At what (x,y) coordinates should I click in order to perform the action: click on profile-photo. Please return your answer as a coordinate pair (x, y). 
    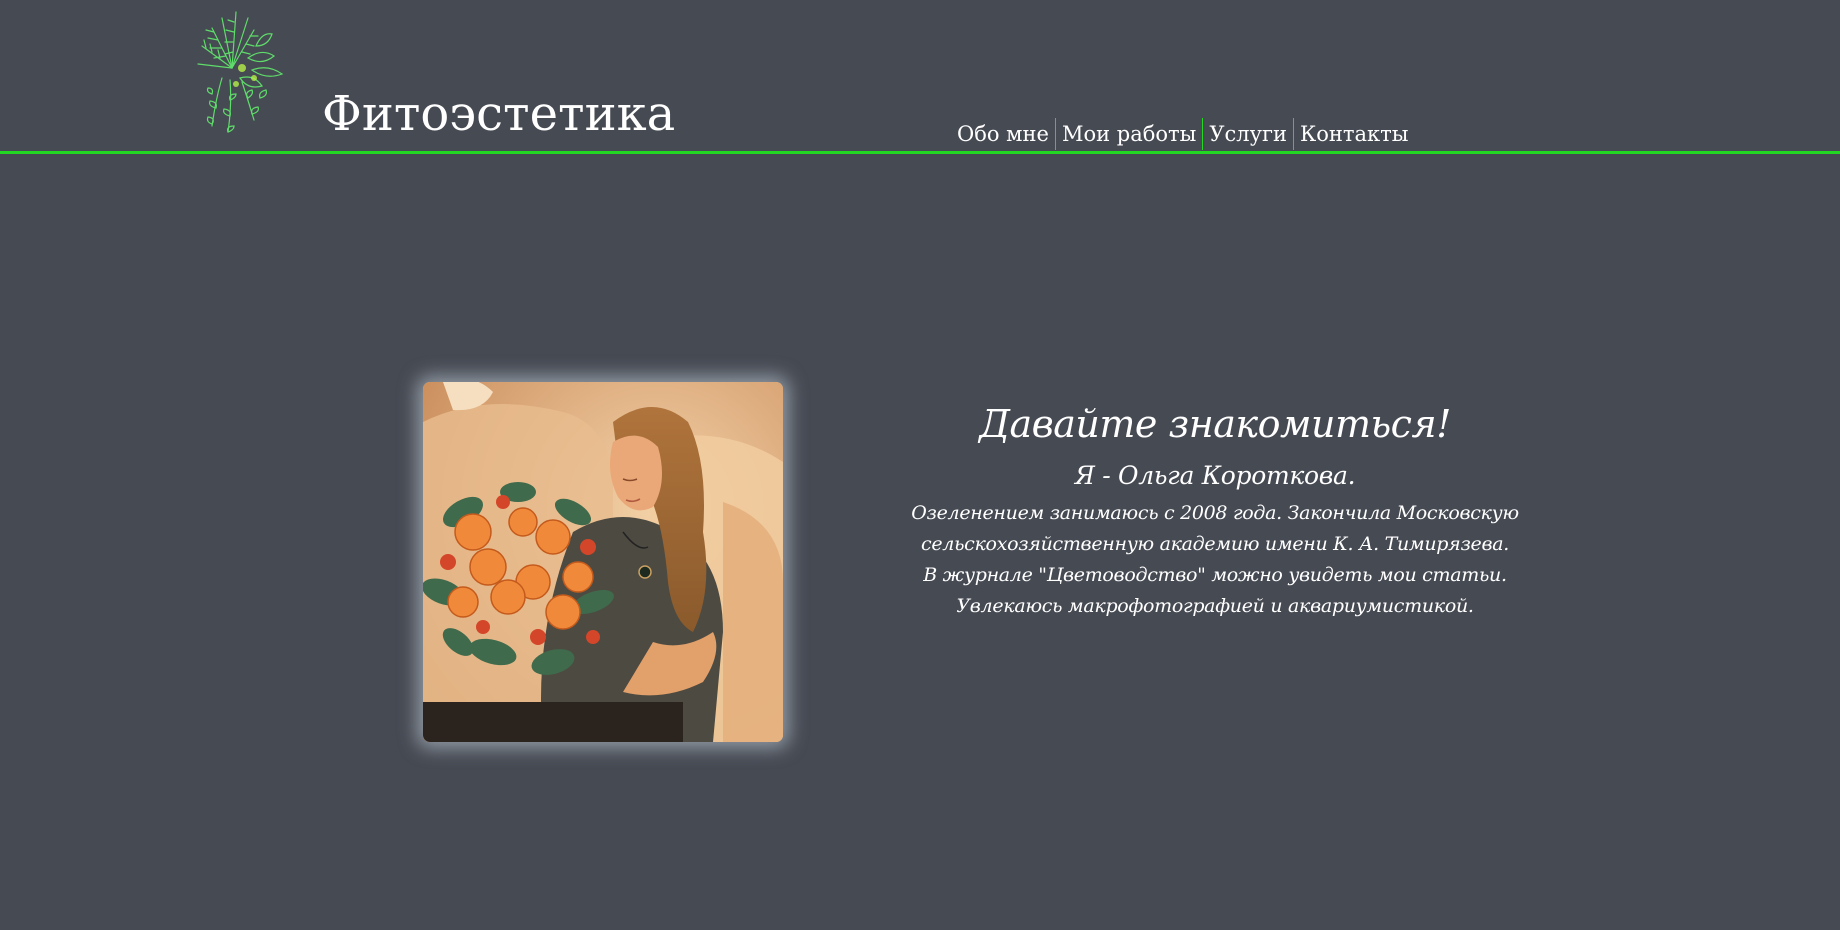
    Looking at the image, I should click on (603, 562).